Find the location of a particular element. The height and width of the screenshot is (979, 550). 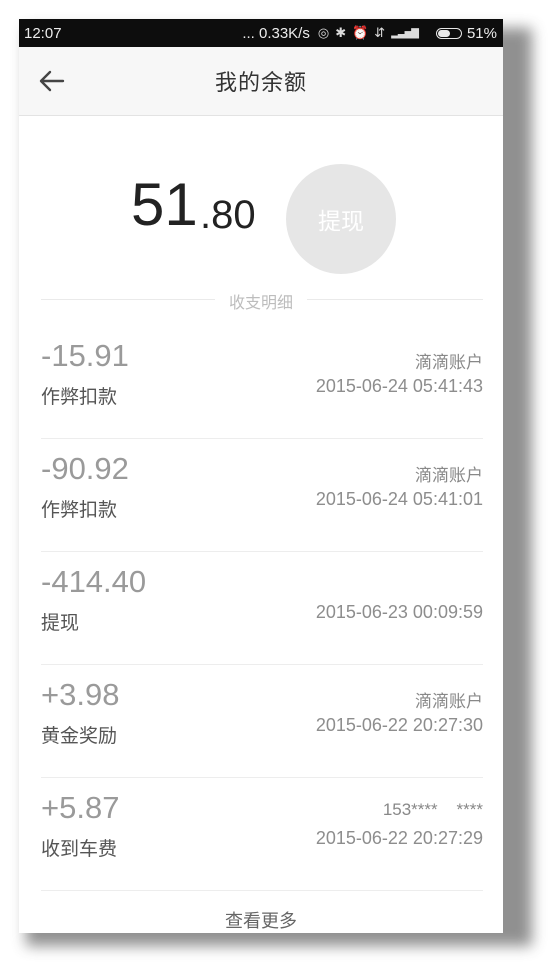

transaction-time: 2015-06-24 05:41:43 is located at coordinates (399, 386).